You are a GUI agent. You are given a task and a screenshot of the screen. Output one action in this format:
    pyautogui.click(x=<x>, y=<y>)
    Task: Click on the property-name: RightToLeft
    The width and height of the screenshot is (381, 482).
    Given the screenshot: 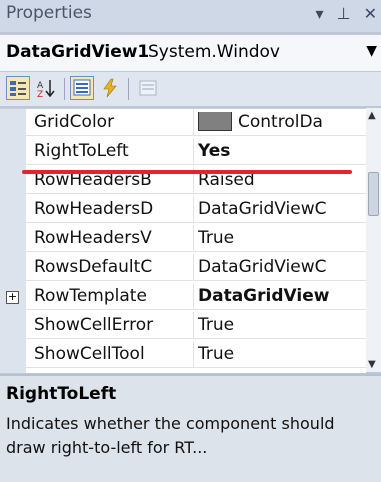 What is the action you would take?
    pyautogui.click(x=81, y=151)
    